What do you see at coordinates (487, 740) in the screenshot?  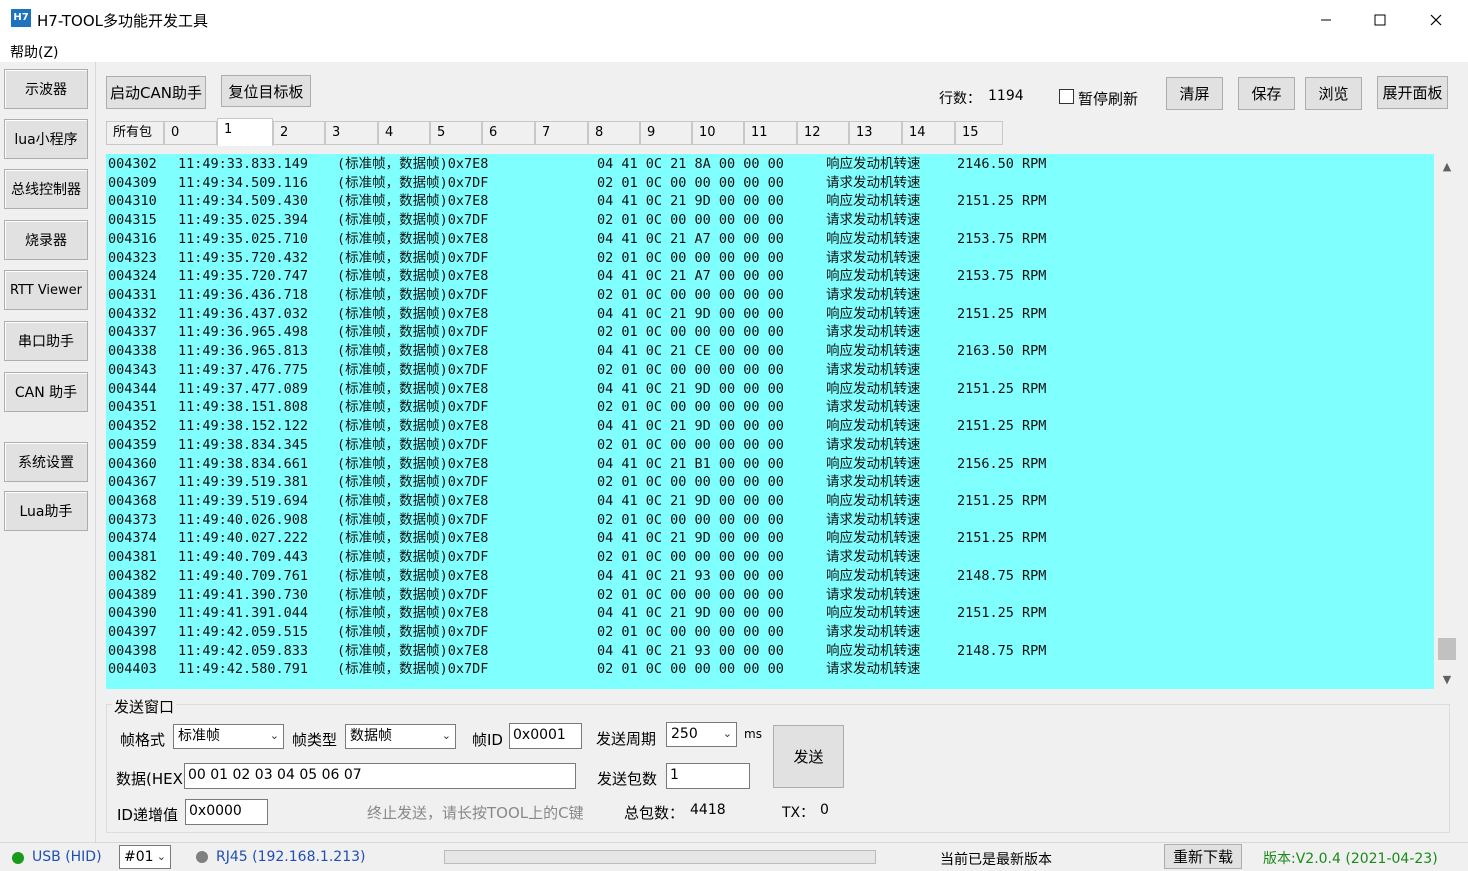 I see `frame-id-label: 帧ID` at bounding box center [487, 740].